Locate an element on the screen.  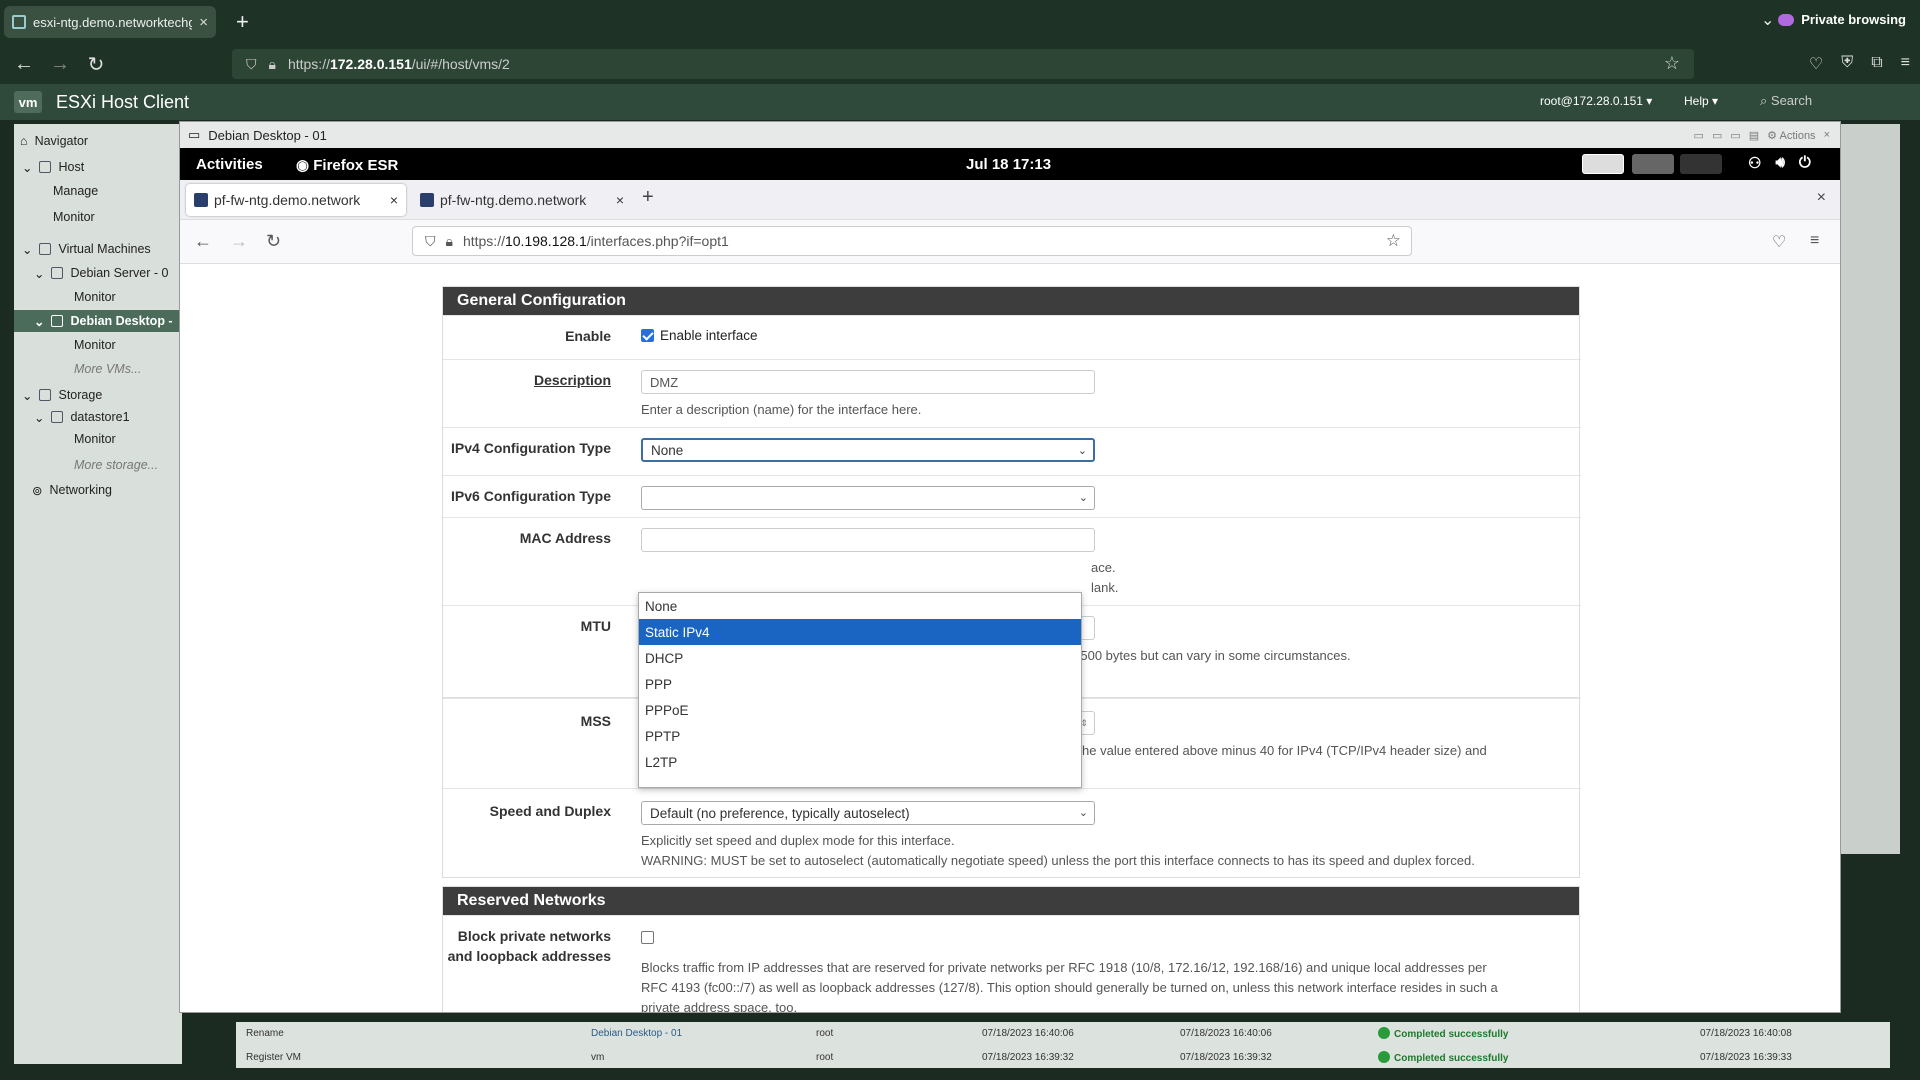
nav-manage: Manage is located at coordinates (75, 191).